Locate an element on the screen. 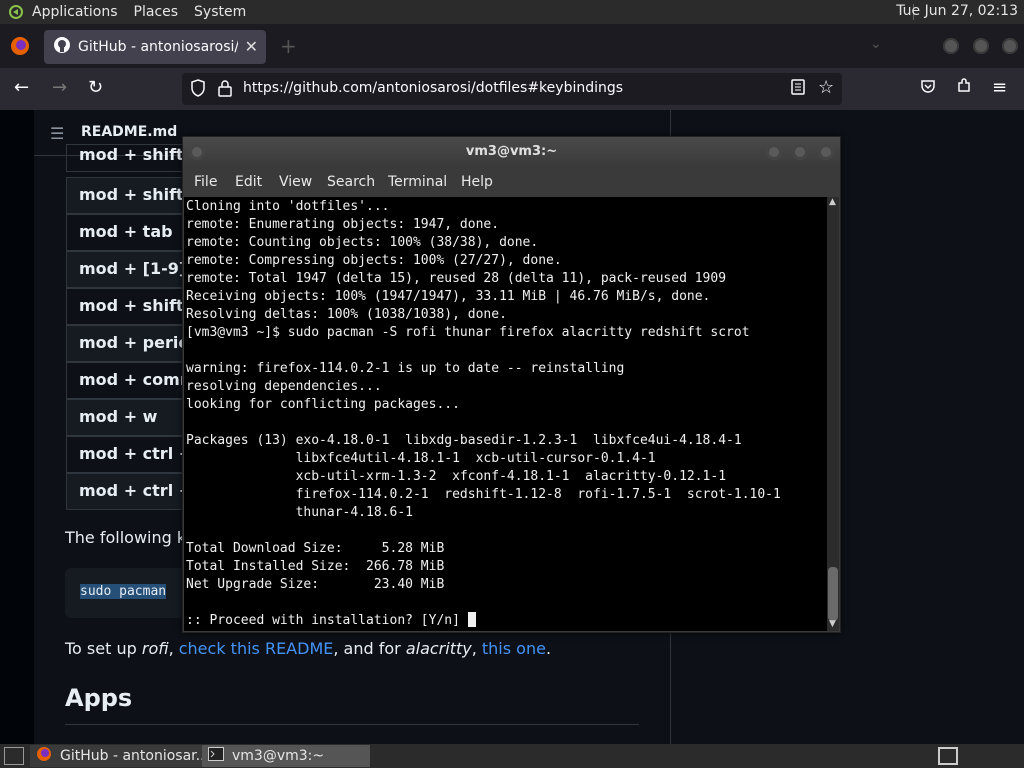 This screenshot has width=1024, height=768. hamburger-menu-icon: ≡ is located at coordinates (999, 88).